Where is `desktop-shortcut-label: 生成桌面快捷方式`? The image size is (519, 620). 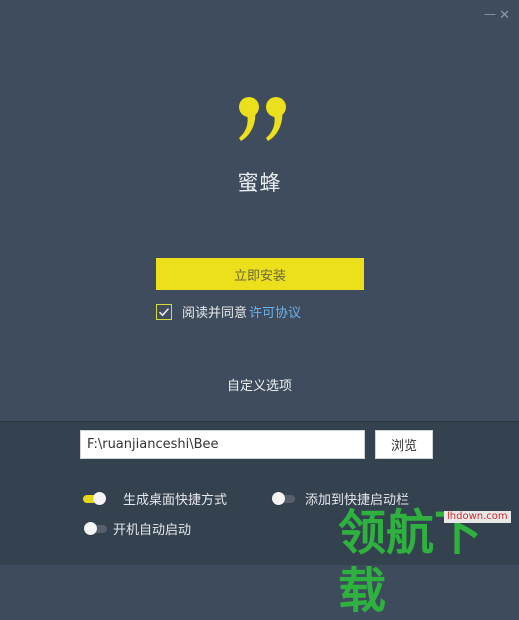 desktop-shortcut-label: 生成桌面快捷方式 is located at coordinates (175, 500).